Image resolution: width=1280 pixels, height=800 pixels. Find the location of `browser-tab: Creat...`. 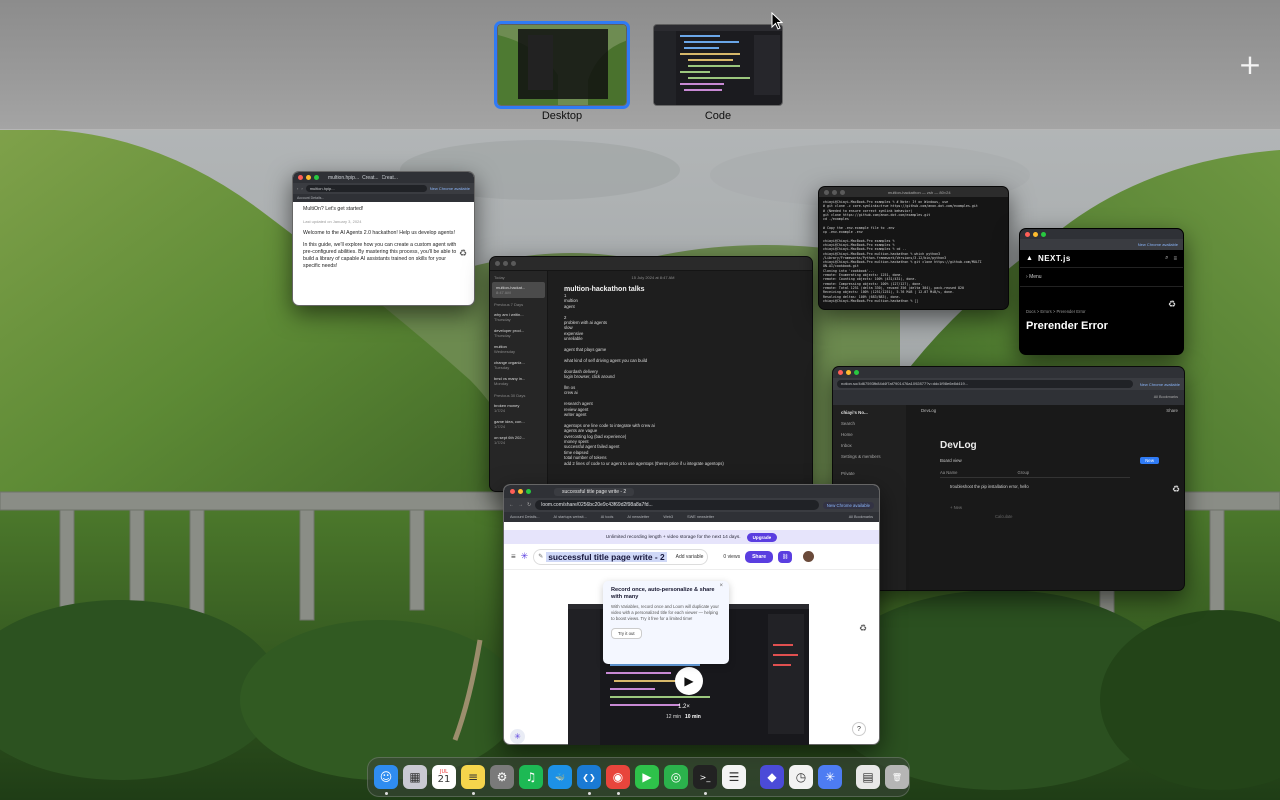

browser-tab: Creat... is located at coordinates (370, 178).